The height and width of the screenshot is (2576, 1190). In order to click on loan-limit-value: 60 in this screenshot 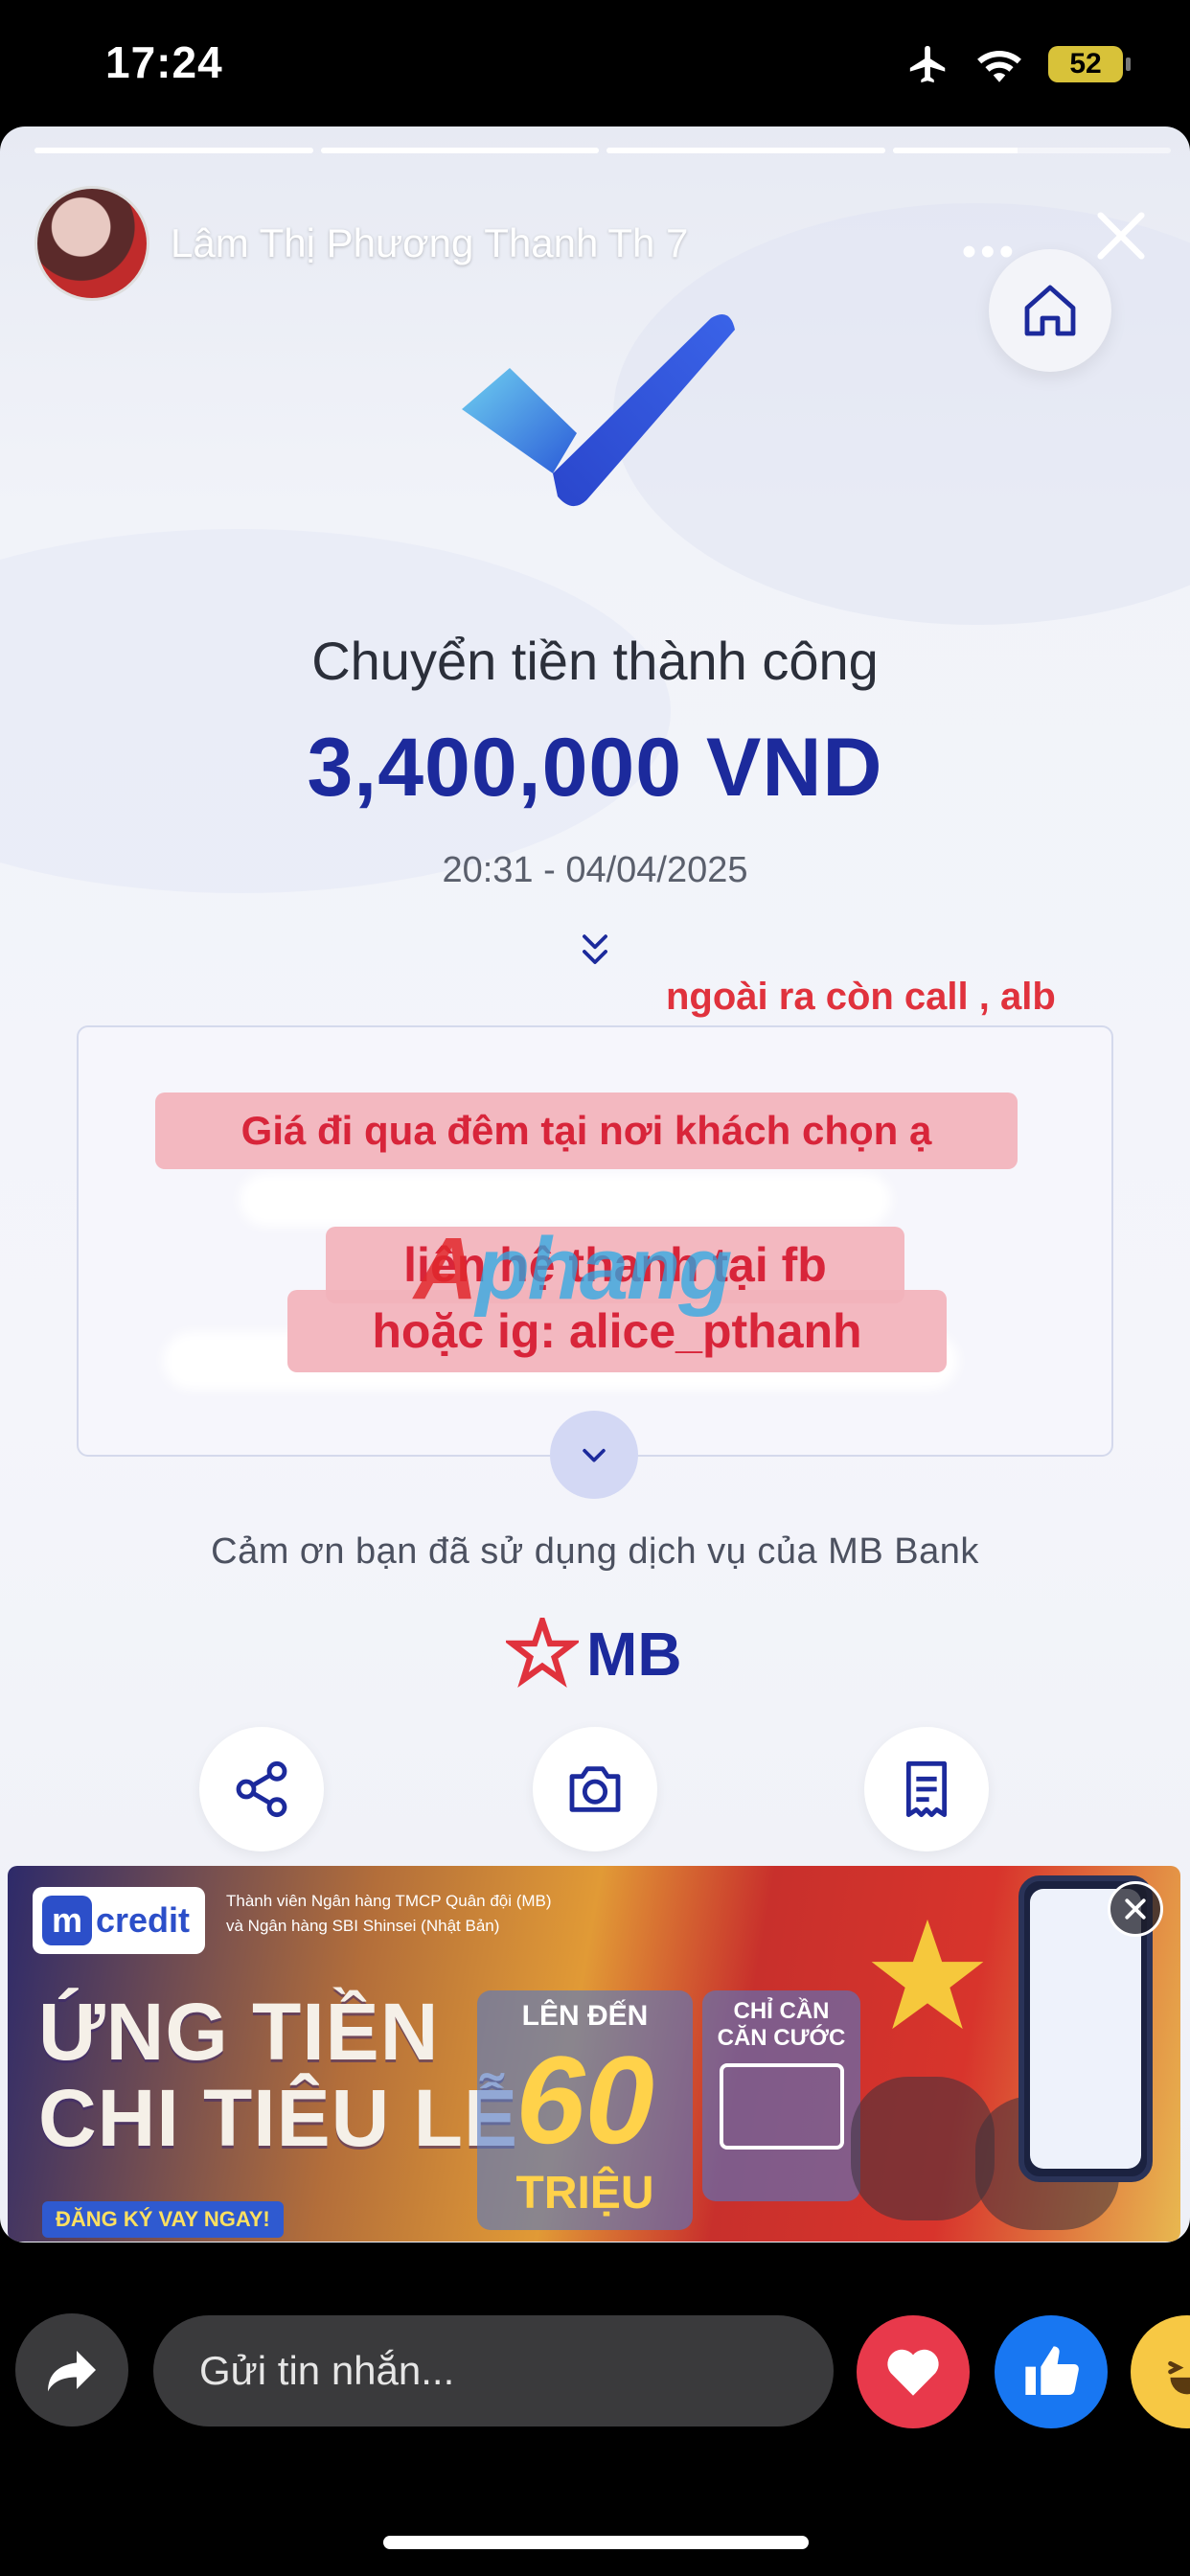, I will do `click(585, 2100)`.